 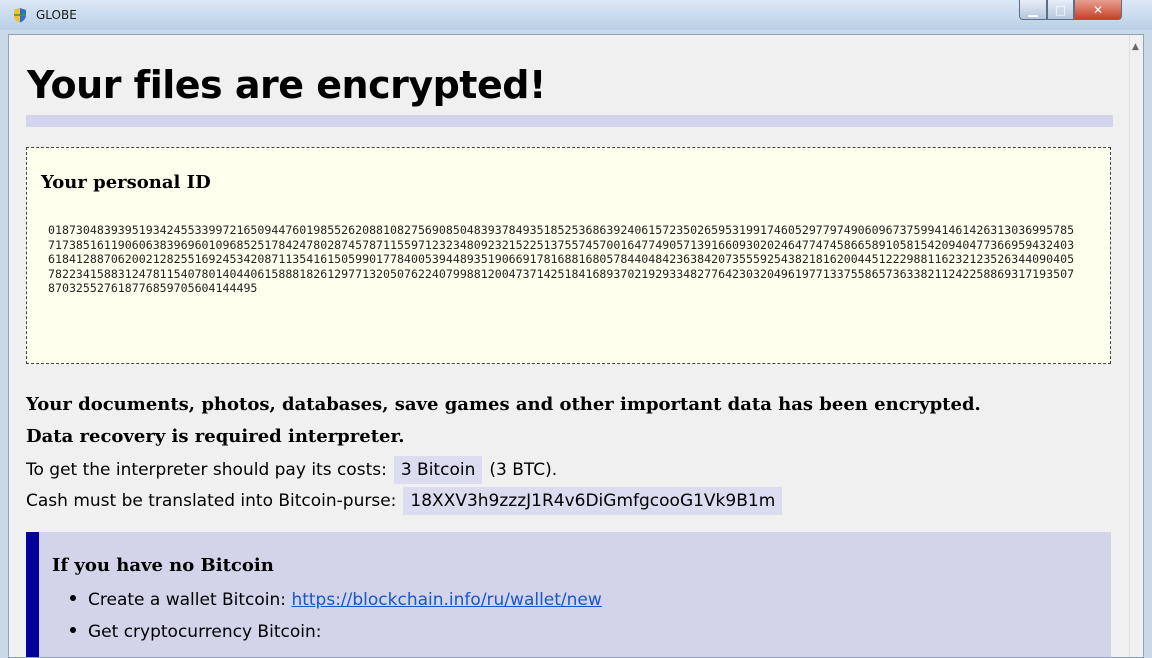 What do you see at coordinates (523, 470) in the screenshot?
I see `payment-suffix: (3 BTC).` at bounding box center [523, 470].